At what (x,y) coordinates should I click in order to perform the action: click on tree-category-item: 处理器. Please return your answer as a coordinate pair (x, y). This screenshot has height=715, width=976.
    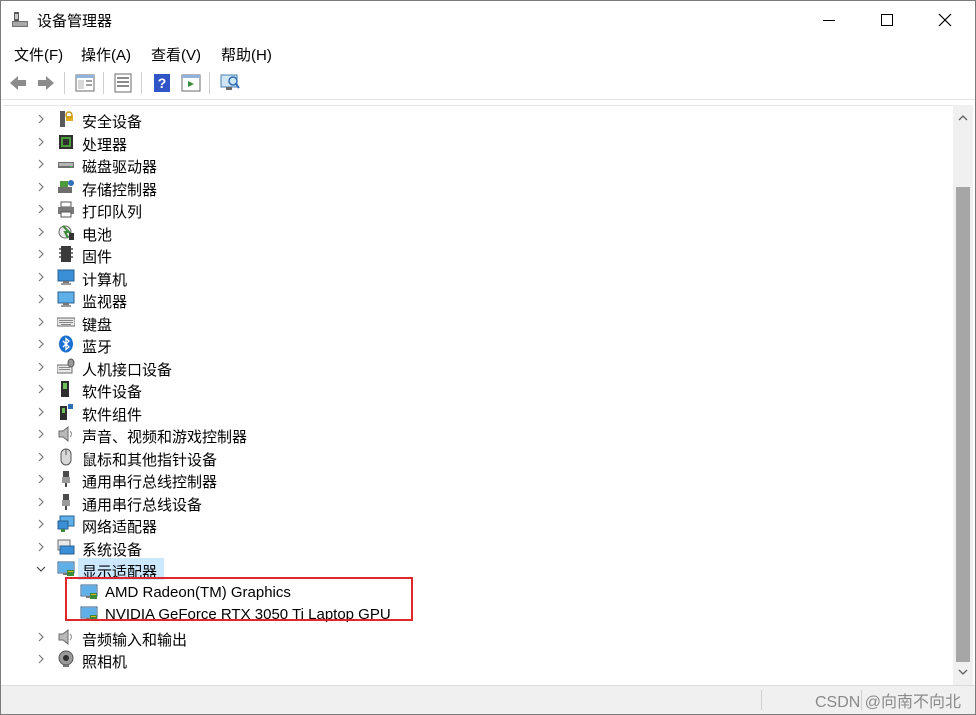
    Looking at the image, I should click on (473, 142).